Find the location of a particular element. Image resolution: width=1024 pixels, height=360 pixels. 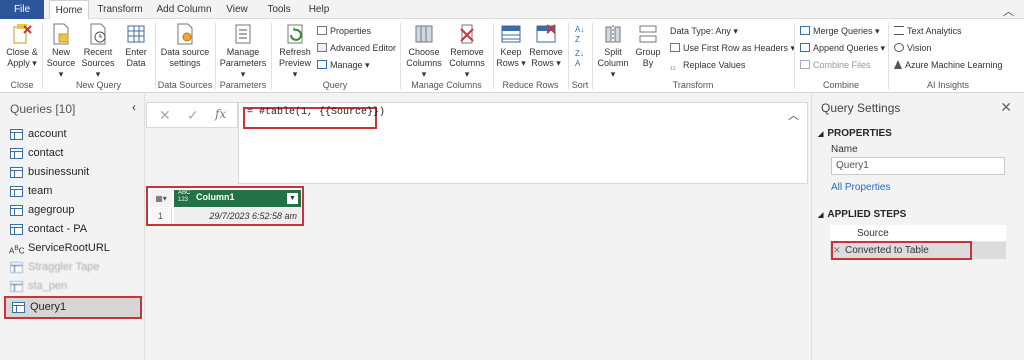

group-transform-label: Transform is located at coordinates (693, 85).